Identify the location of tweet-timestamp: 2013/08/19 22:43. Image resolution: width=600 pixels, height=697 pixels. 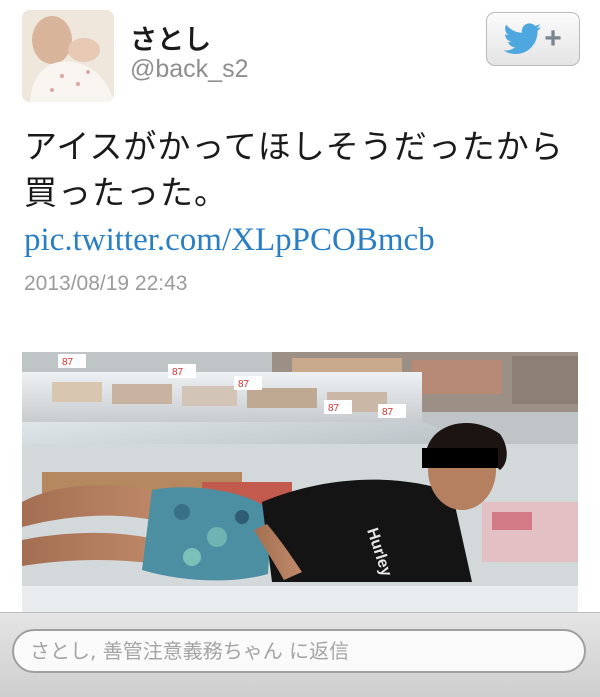
(106, 283).